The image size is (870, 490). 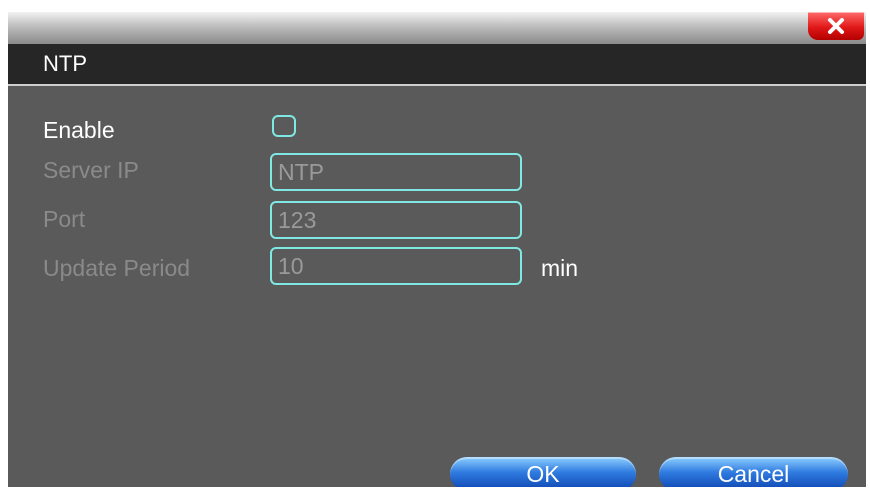 What do you see at coordinates (64, 219) in the screenshot?
I see `port-label: Port` at bounding box center [64, 219].